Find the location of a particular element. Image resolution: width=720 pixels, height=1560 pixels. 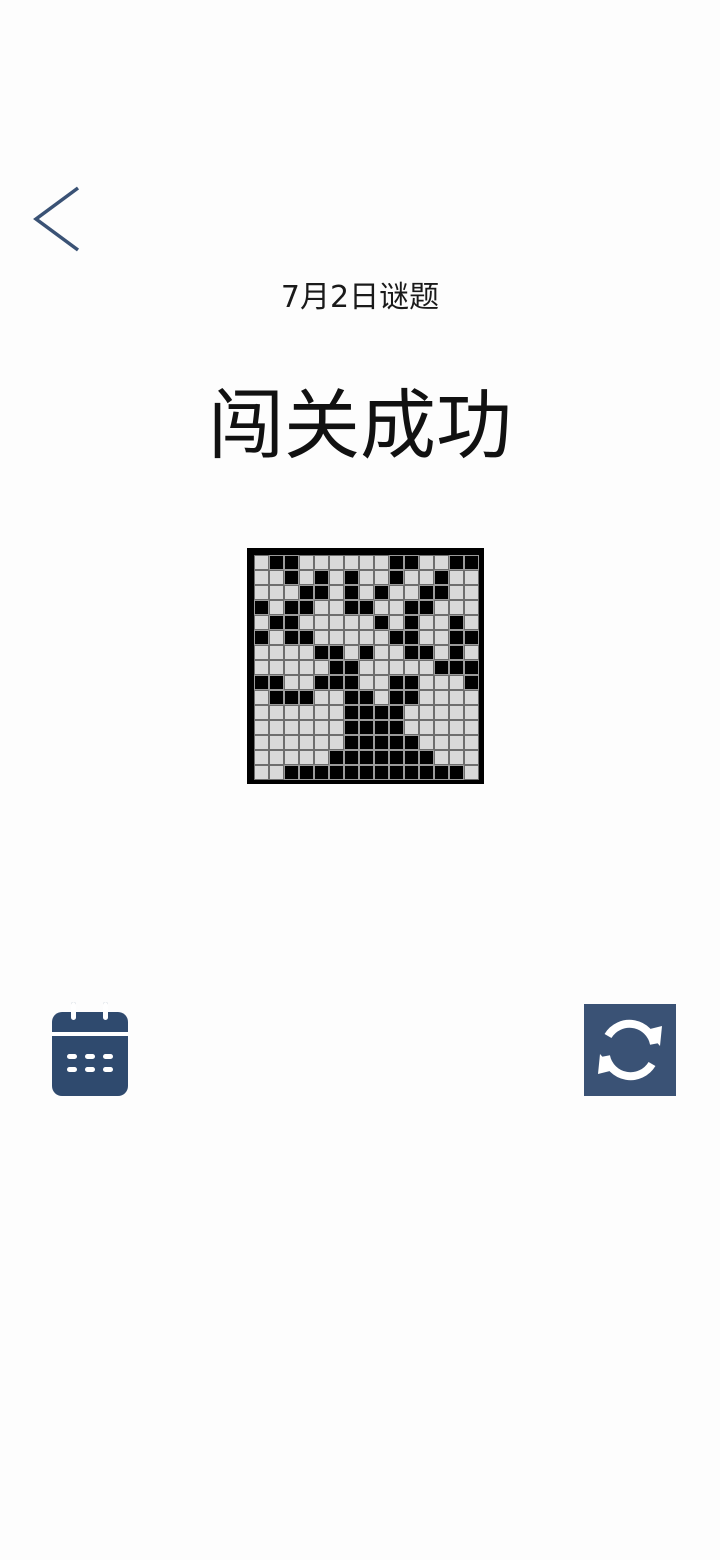

refresh-icon is located at coordinates (630, 1050).